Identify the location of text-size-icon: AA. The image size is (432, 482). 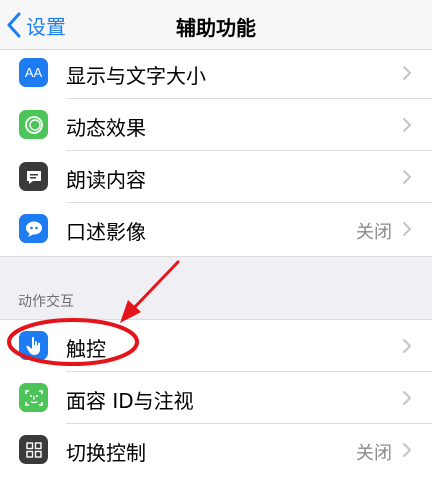
(33, 72).